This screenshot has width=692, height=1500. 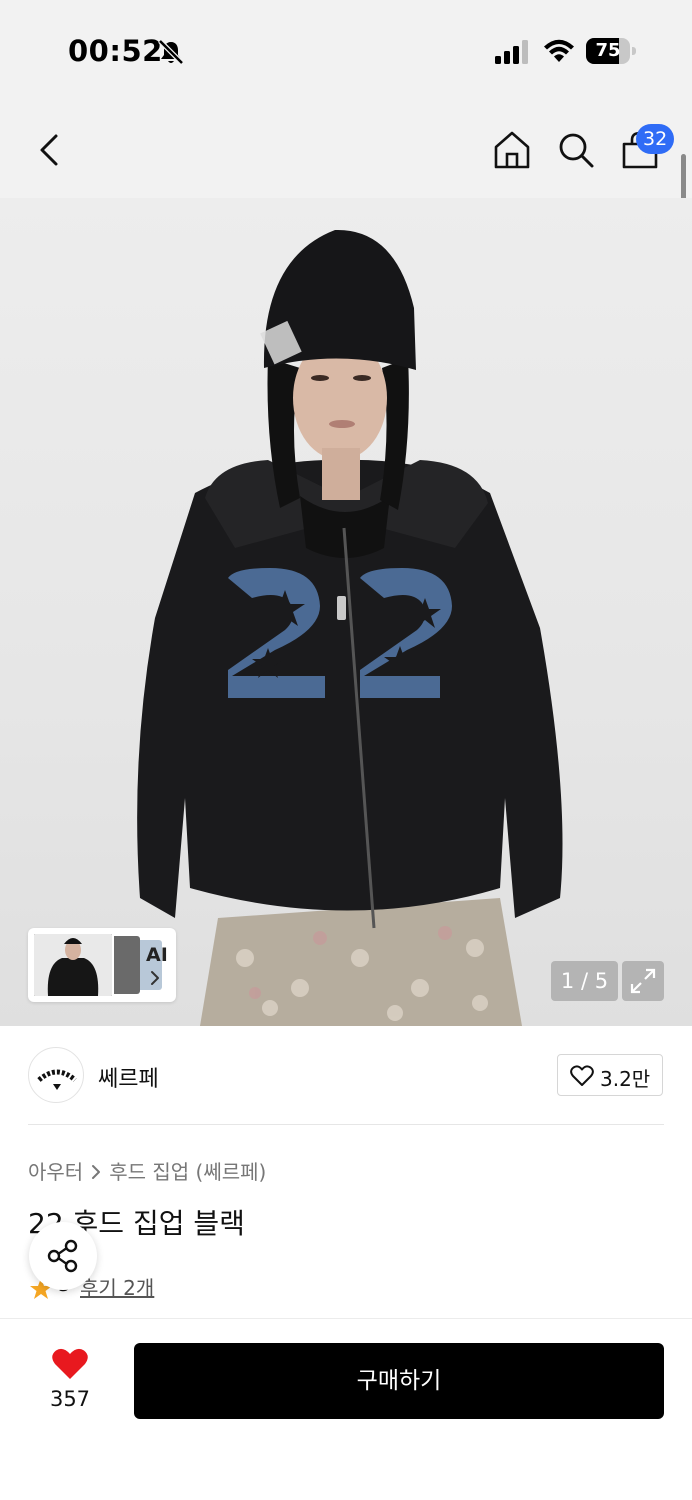 I want to click on brand-row: 쎄르페 3.2만, so click(x=346, y=1076).